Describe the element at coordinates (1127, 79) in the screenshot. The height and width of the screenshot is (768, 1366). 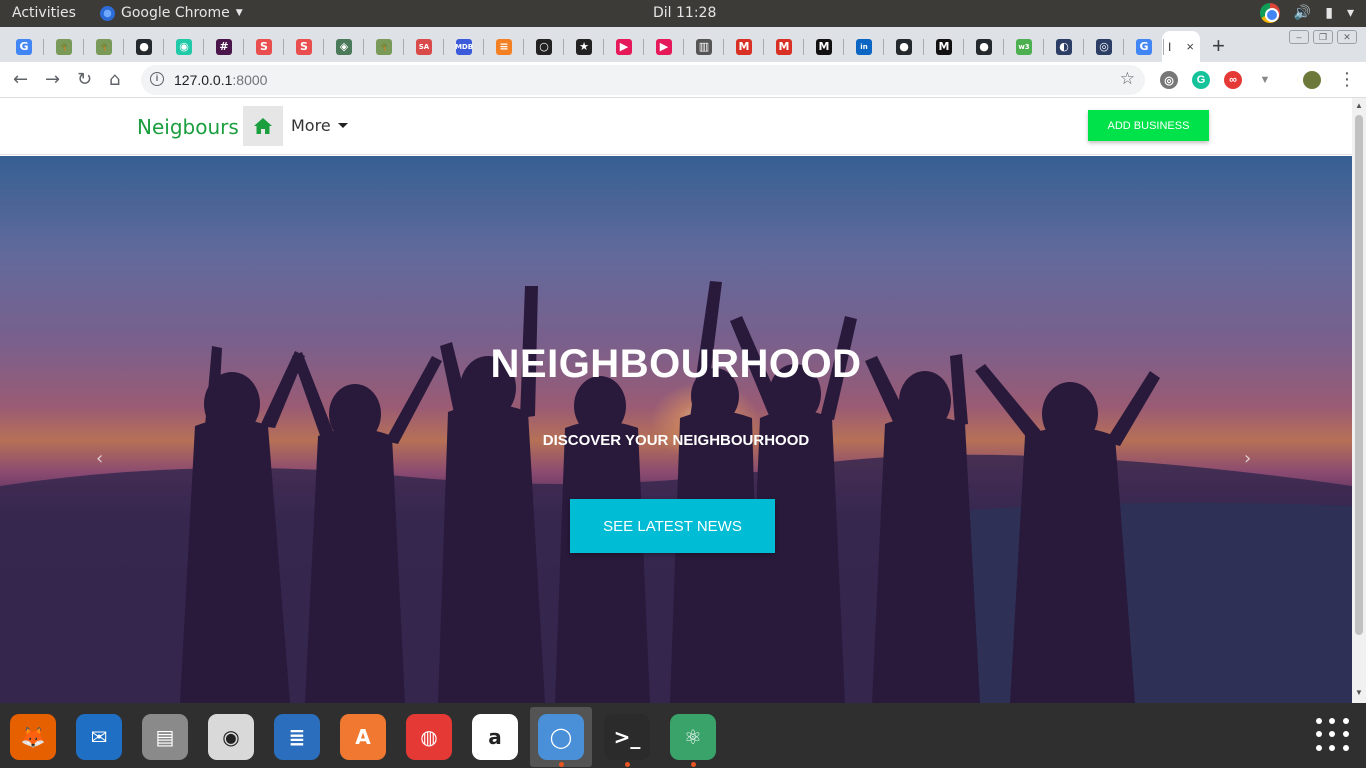
I see `bookmark-star-icon: ☆` at that location.